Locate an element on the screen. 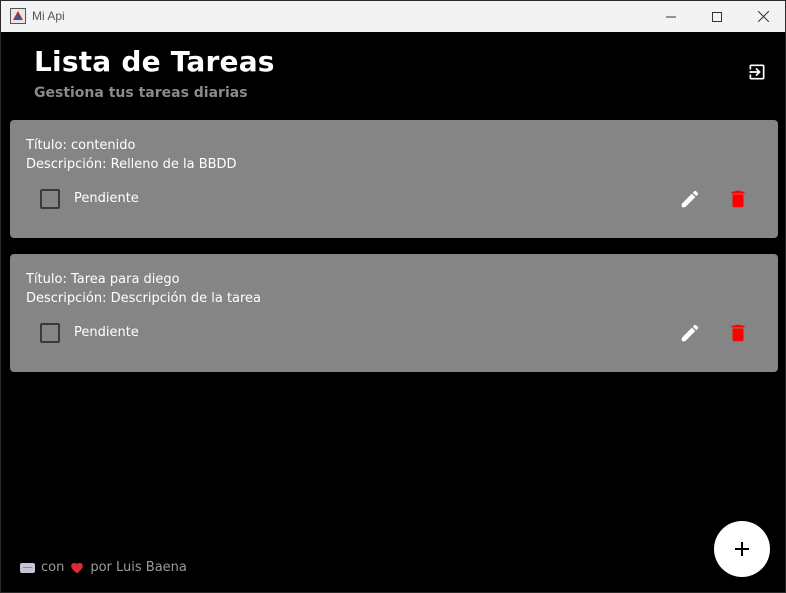 The height and width of the screenshot is (593, 786). minimize-button is located at coordinates (671, 16).